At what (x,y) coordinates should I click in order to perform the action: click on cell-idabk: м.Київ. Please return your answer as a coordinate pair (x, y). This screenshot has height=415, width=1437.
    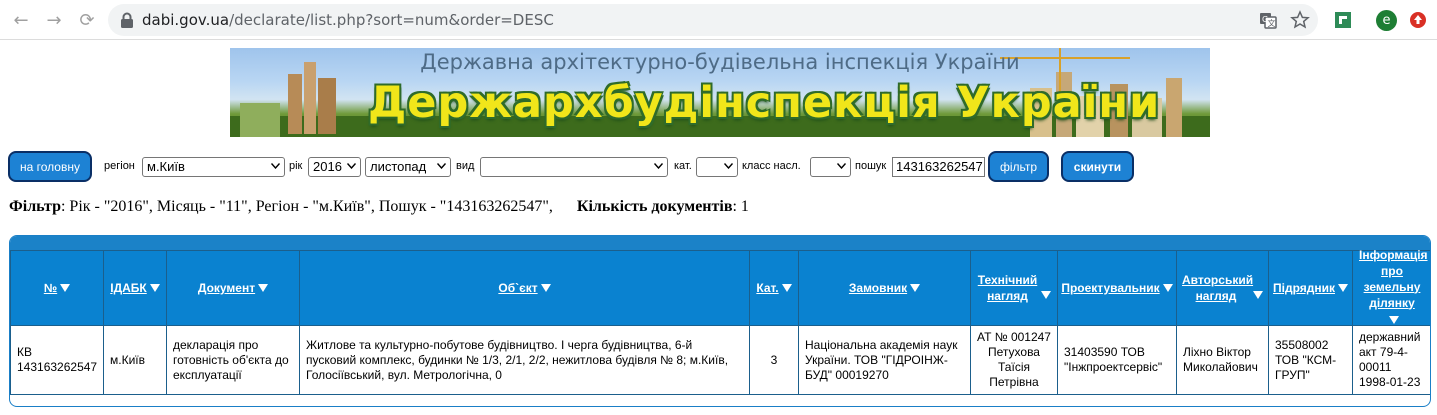
    Looking at the image, I should click on (135, 360).